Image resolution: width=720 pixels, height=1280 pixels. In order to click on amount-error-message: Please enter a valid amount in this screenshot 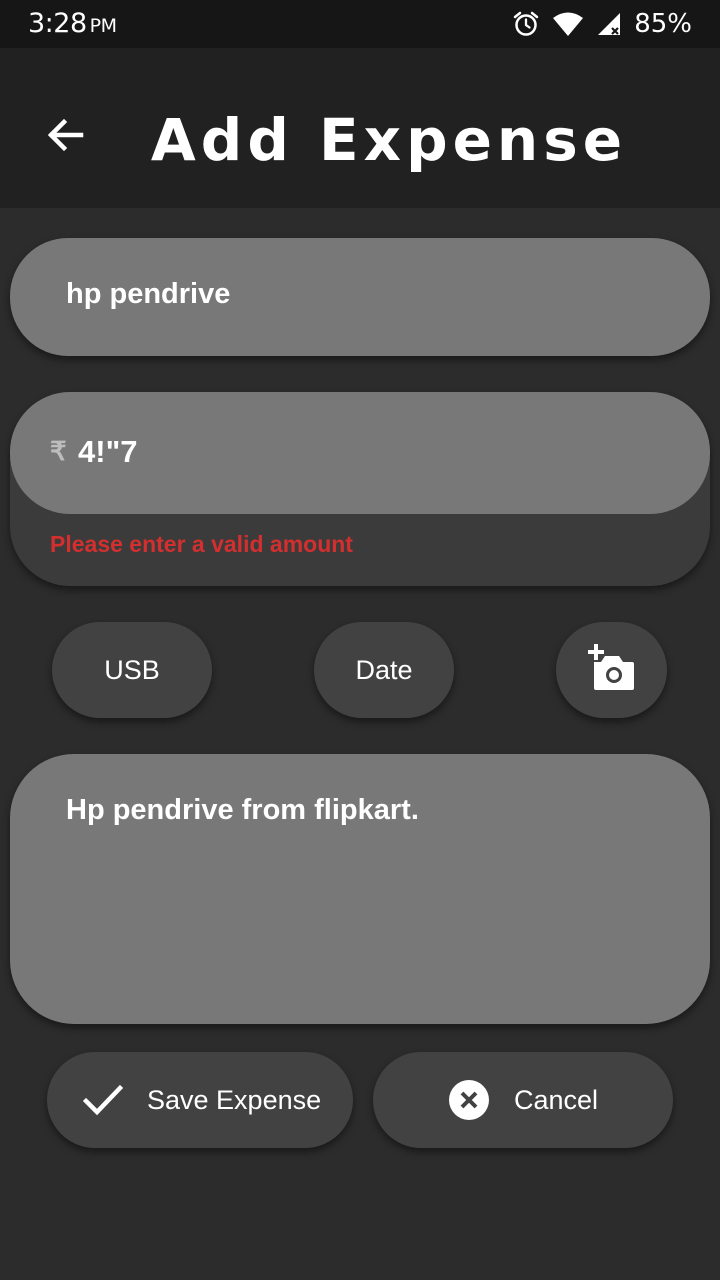, I will do `click(201, 544)`.